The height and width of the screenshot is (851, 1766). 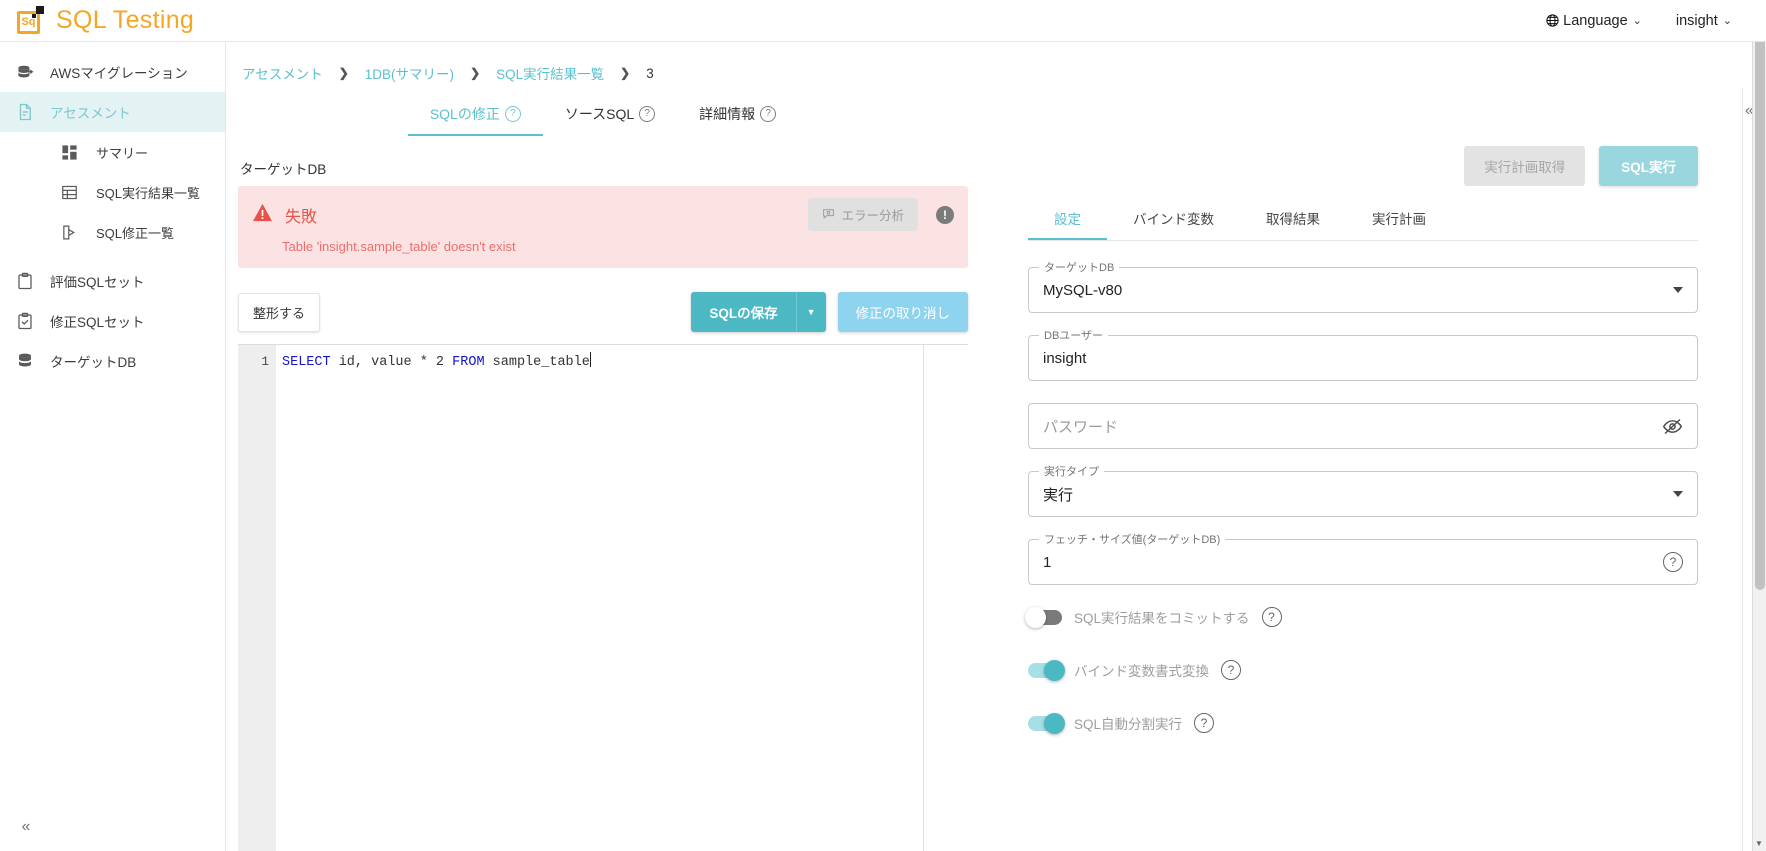 I want to click on field-value: 実行, so click(x=1058, y=495).